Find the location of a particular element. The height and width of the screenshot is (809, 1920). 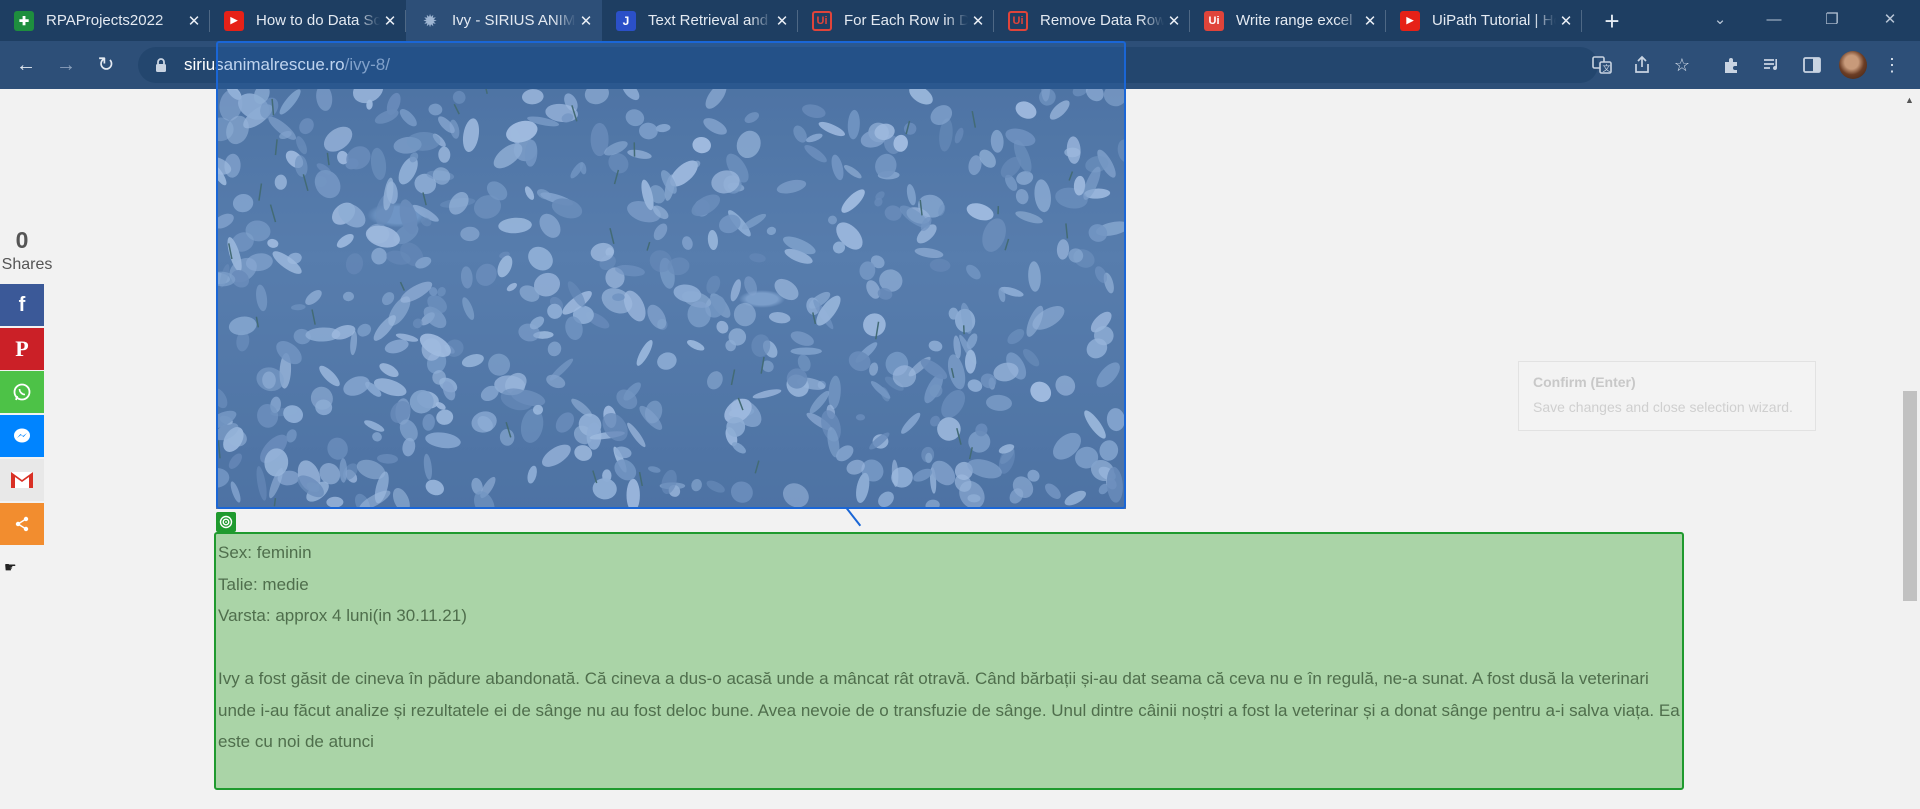

tab-uipath-tutorial: ▶ UiPath Tutorial | How to ✕ is located at coordinates (1484, 20).